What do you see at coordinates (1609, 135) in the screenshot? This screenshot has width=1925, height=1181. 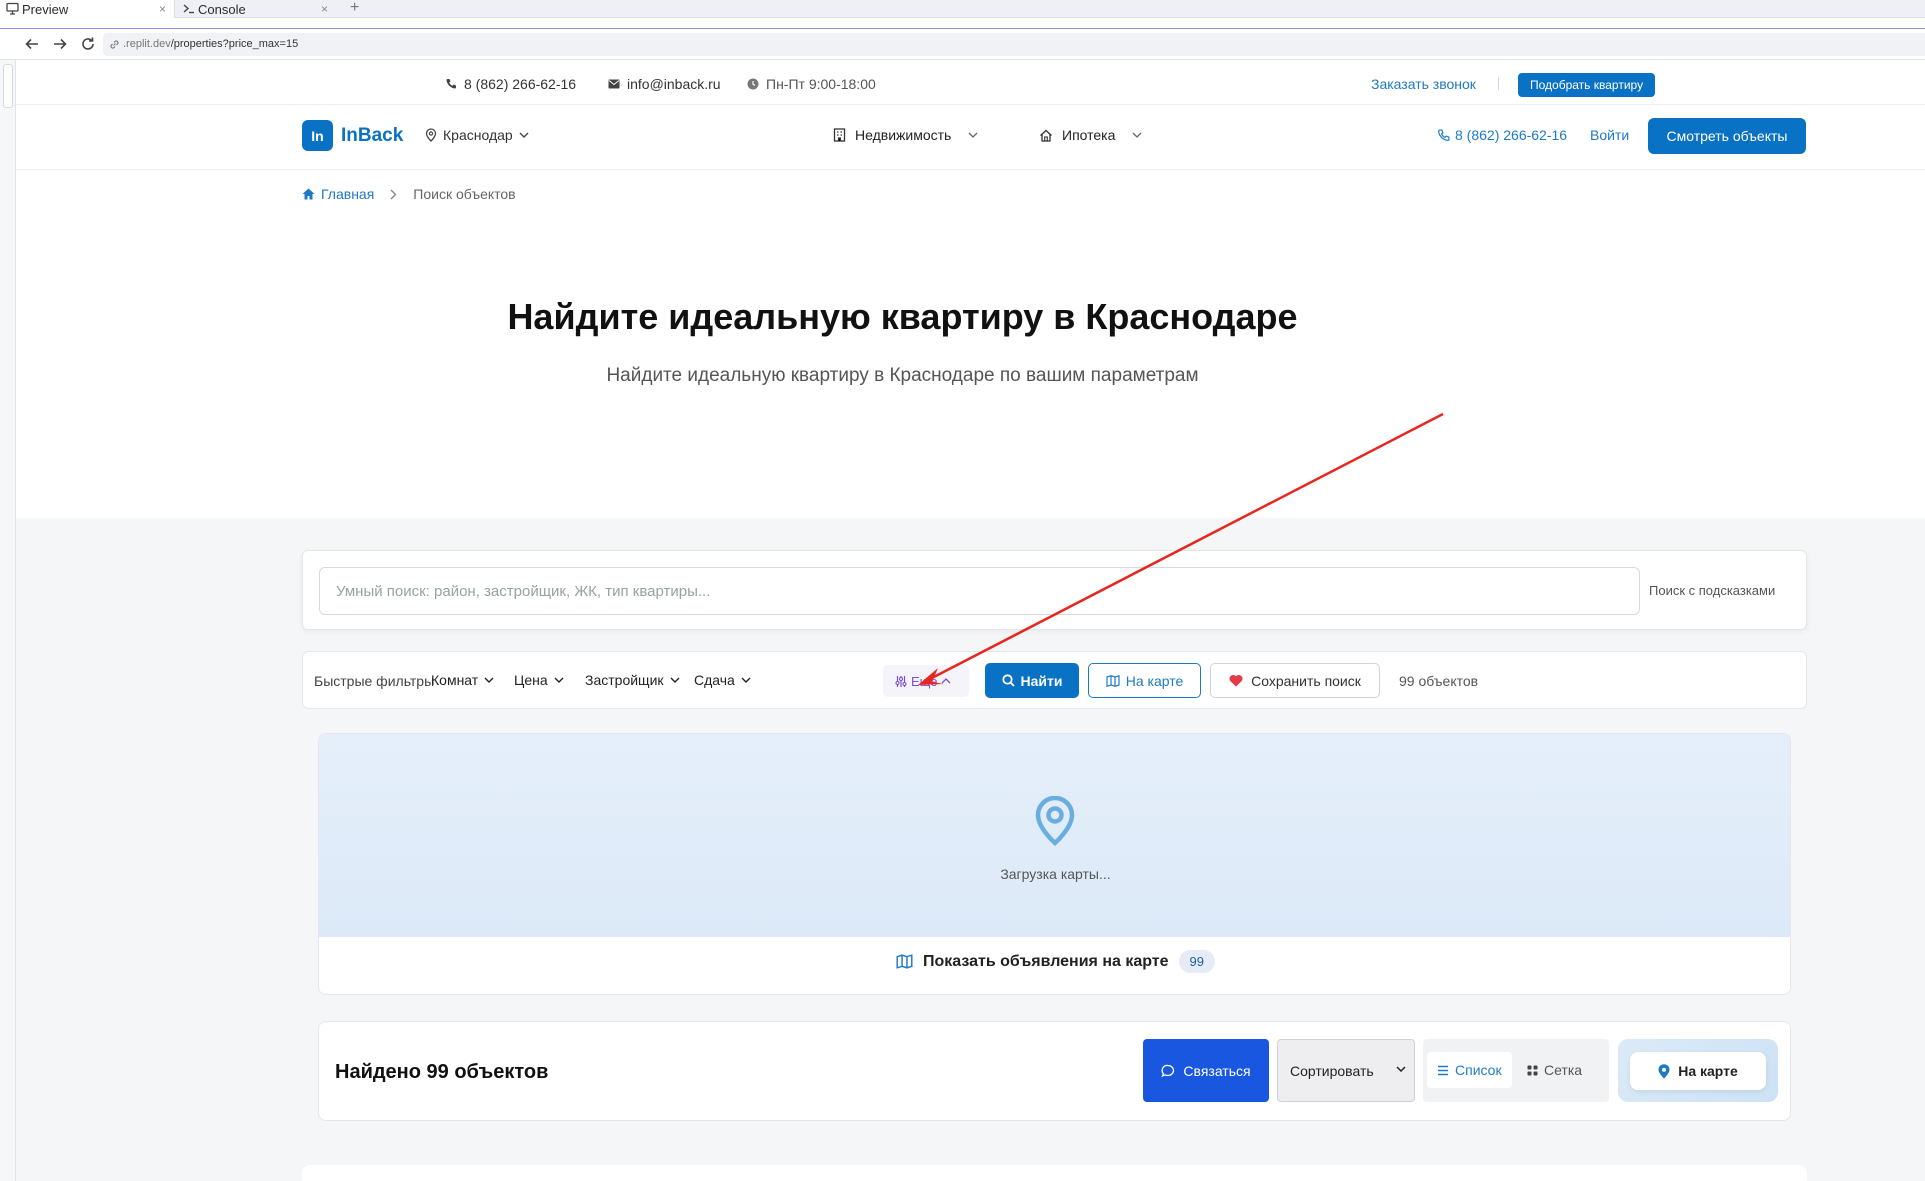 I see `login-link: Войти` at bounding box center [1609, 135].